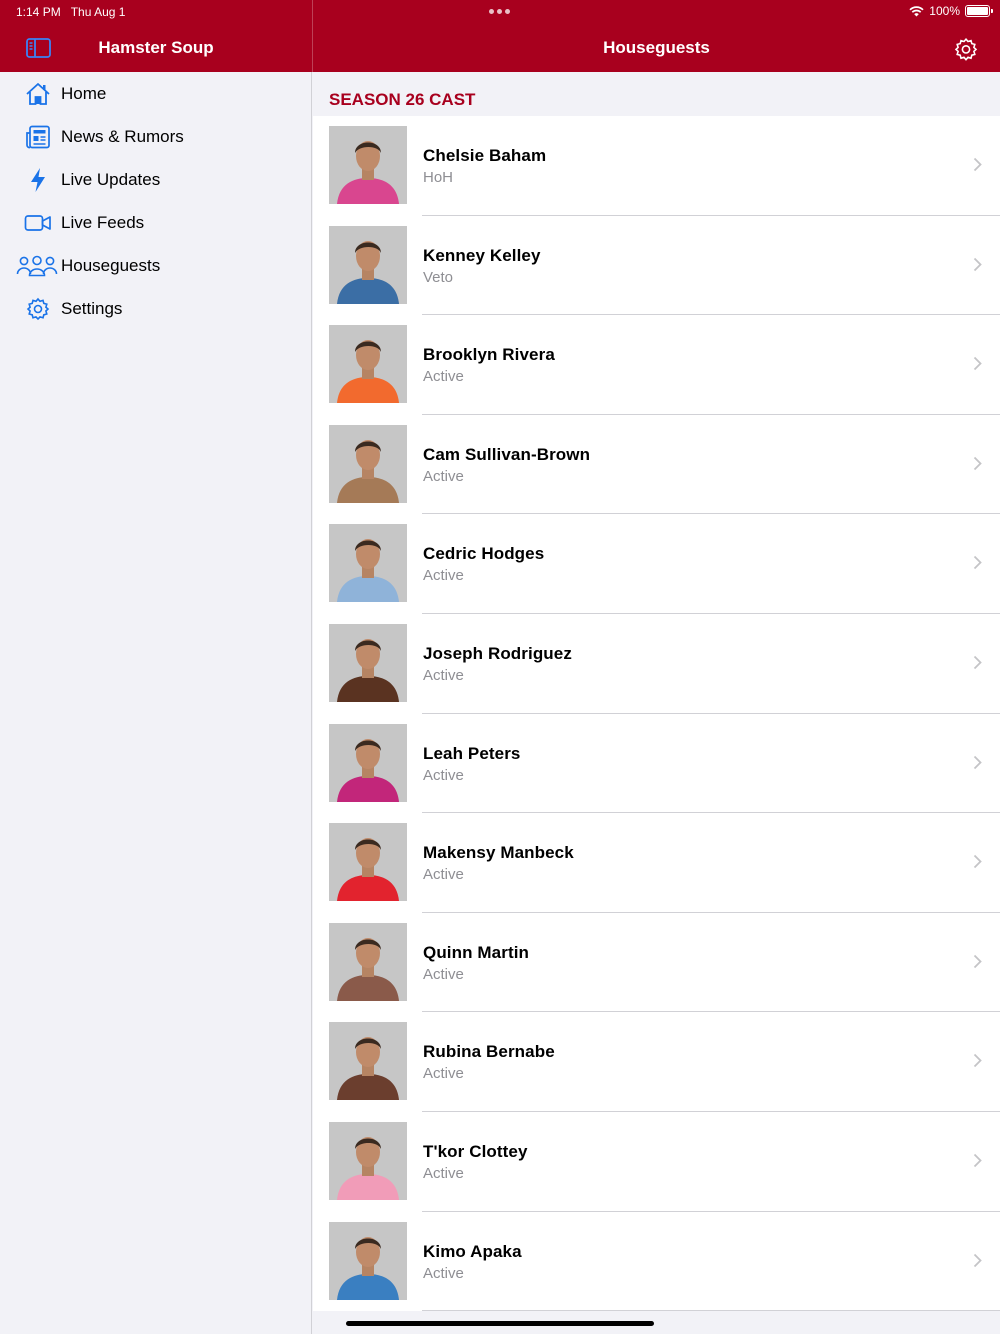 The image size is (1000, 1334). I want to click on houseguest-name: Rubina Bernabe, so click(489, 1052).